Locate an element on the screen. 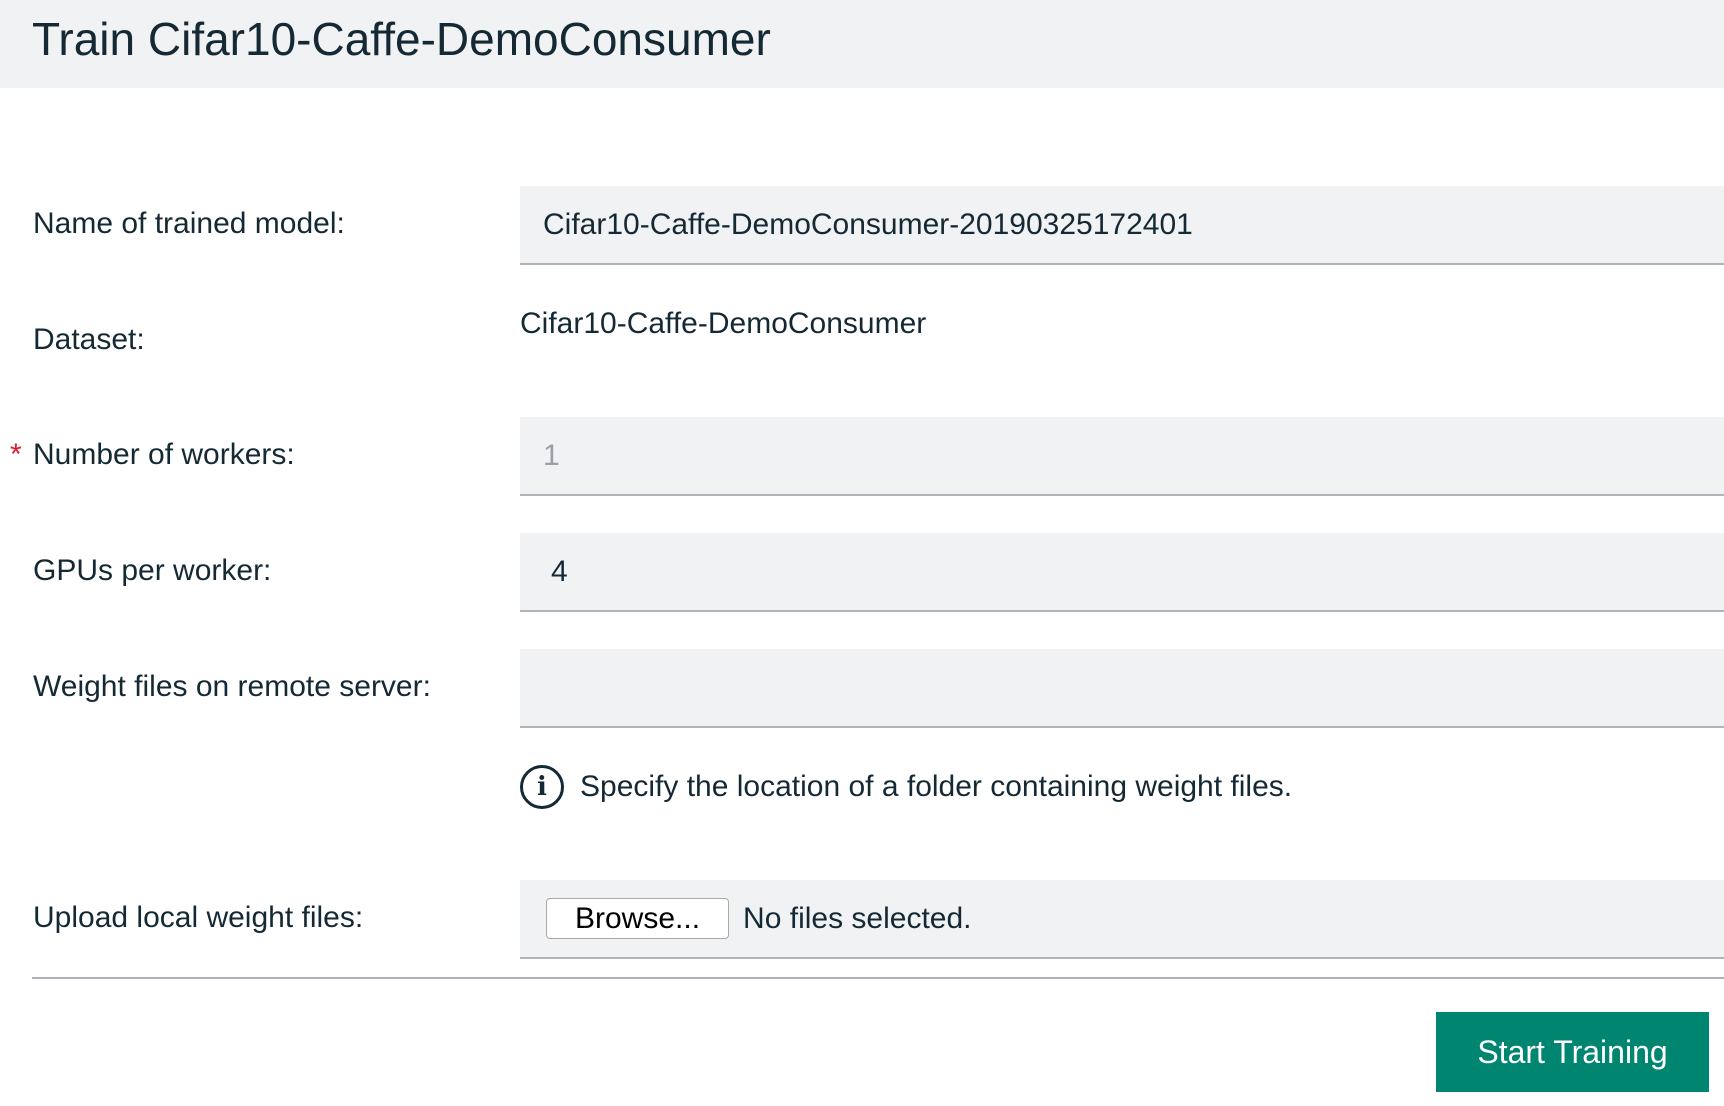 This screenshot has height=1106, width=1724. info-icon: i is located at coordinates (542, 787).